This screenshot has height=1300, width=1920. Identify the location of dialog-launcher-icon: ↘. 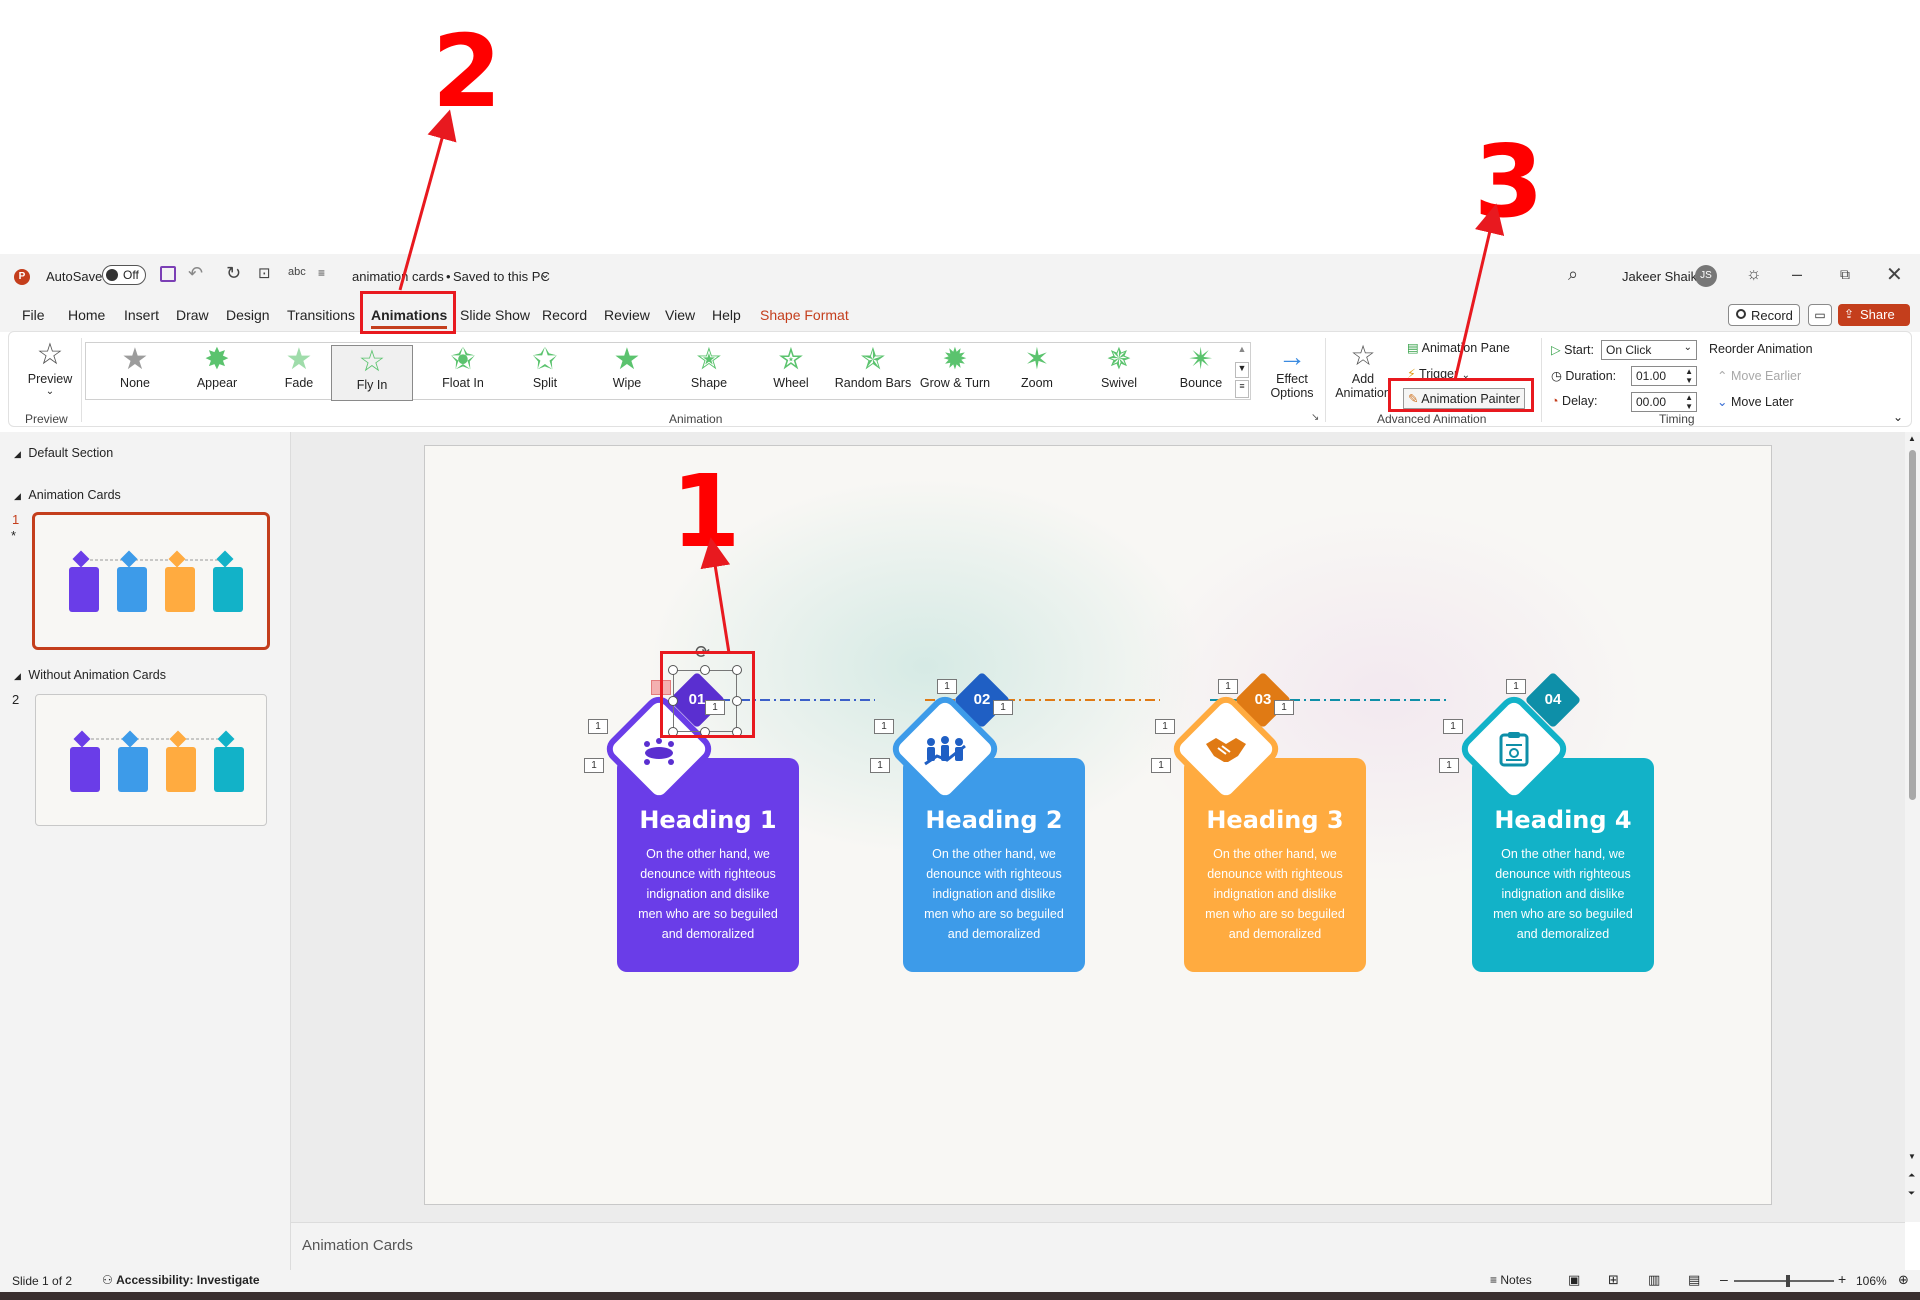
(1315, 417).